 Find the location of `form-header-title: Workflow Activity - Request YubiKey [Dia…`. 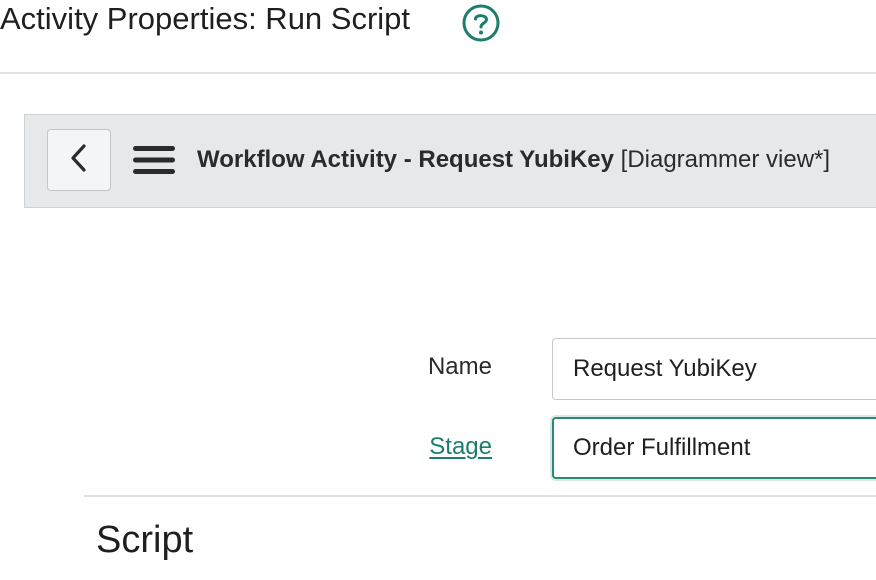

form-header-title: Workflow Activity - Request YubiKey [Dia… is located at coordinates (513, 160).